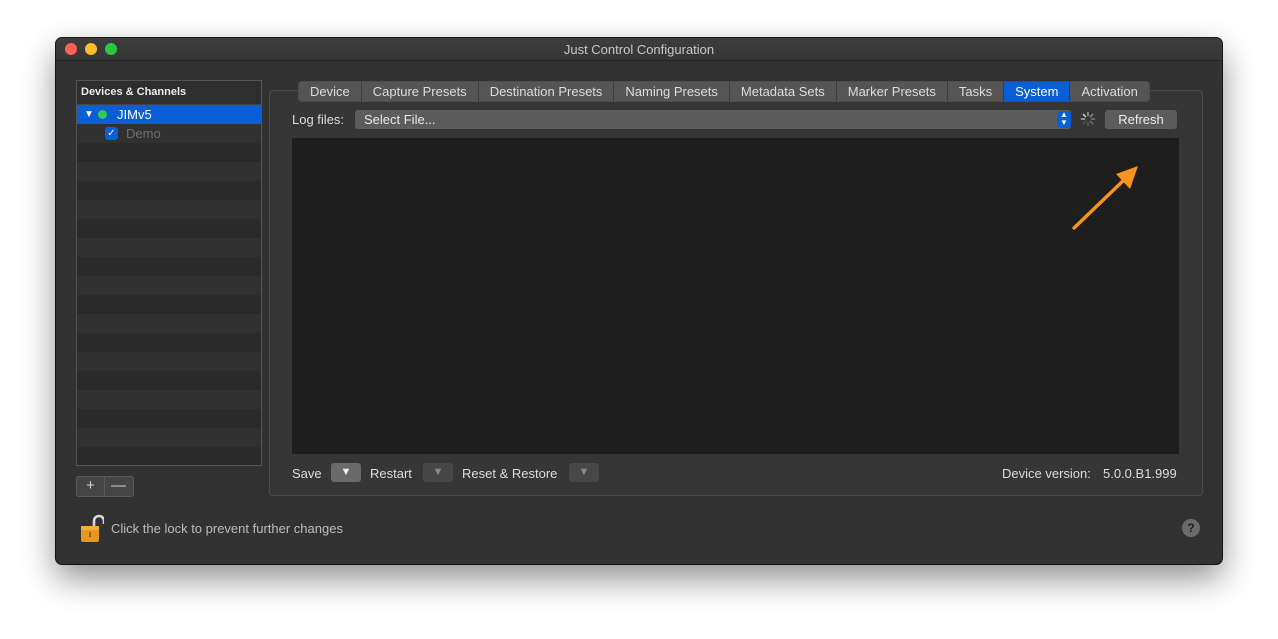 This screenshot has width=1278, height=639. What do you see at coordinates (92, 529) in the screenshot?
I see `unlocked-padlock-icon` at bounding box center [92, 529].